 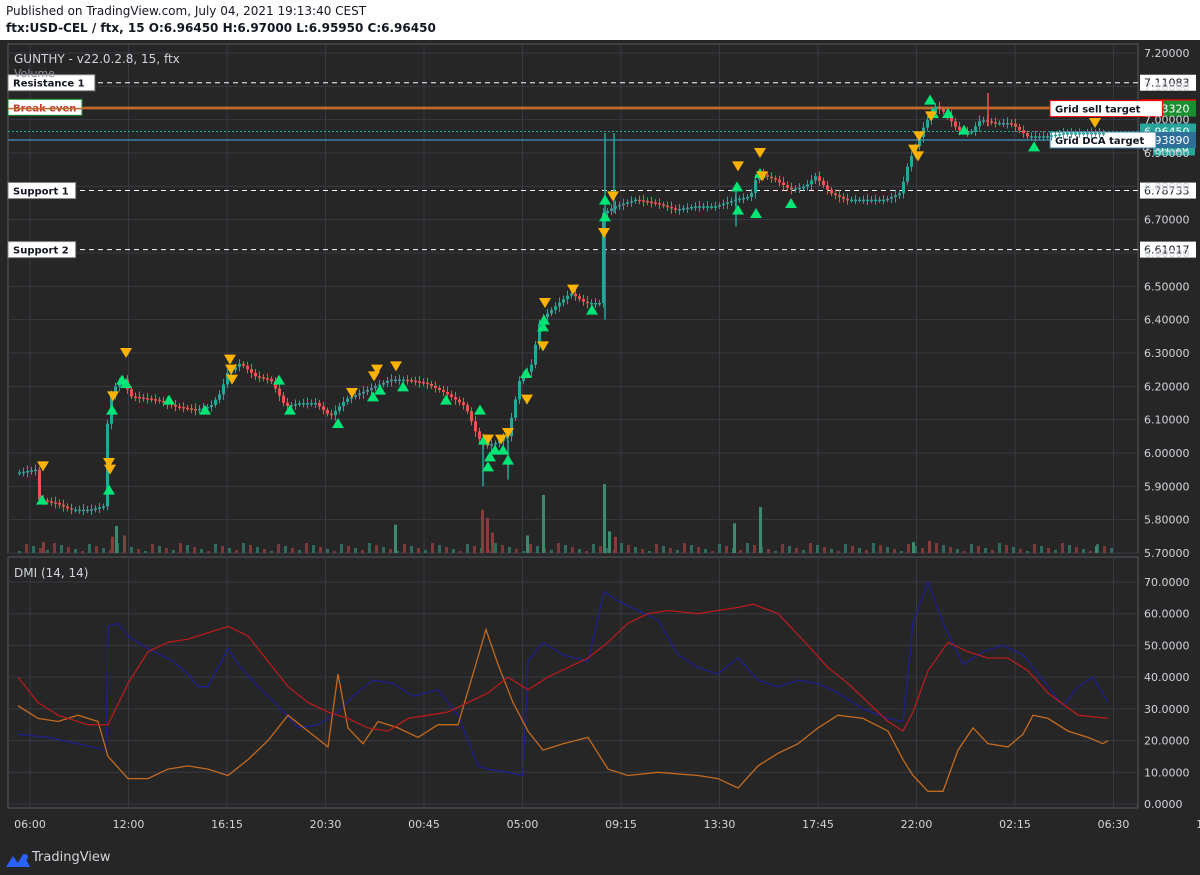 What do you see at coordinates (573, 289) in the screenshot?
I see `sell-signal-triangle-down-icon` at bounding box center [573, 289].